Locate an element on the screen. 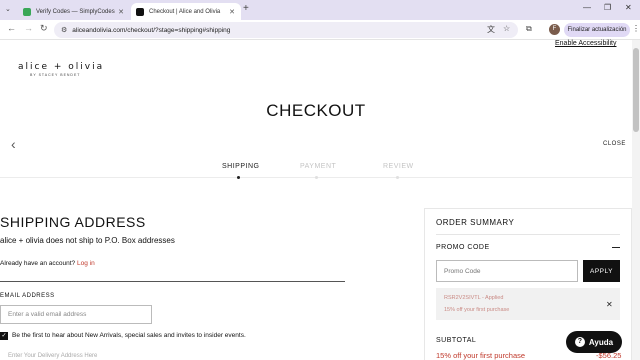 The image size is (640, 360). email-field is located at coordinates (76, 314).